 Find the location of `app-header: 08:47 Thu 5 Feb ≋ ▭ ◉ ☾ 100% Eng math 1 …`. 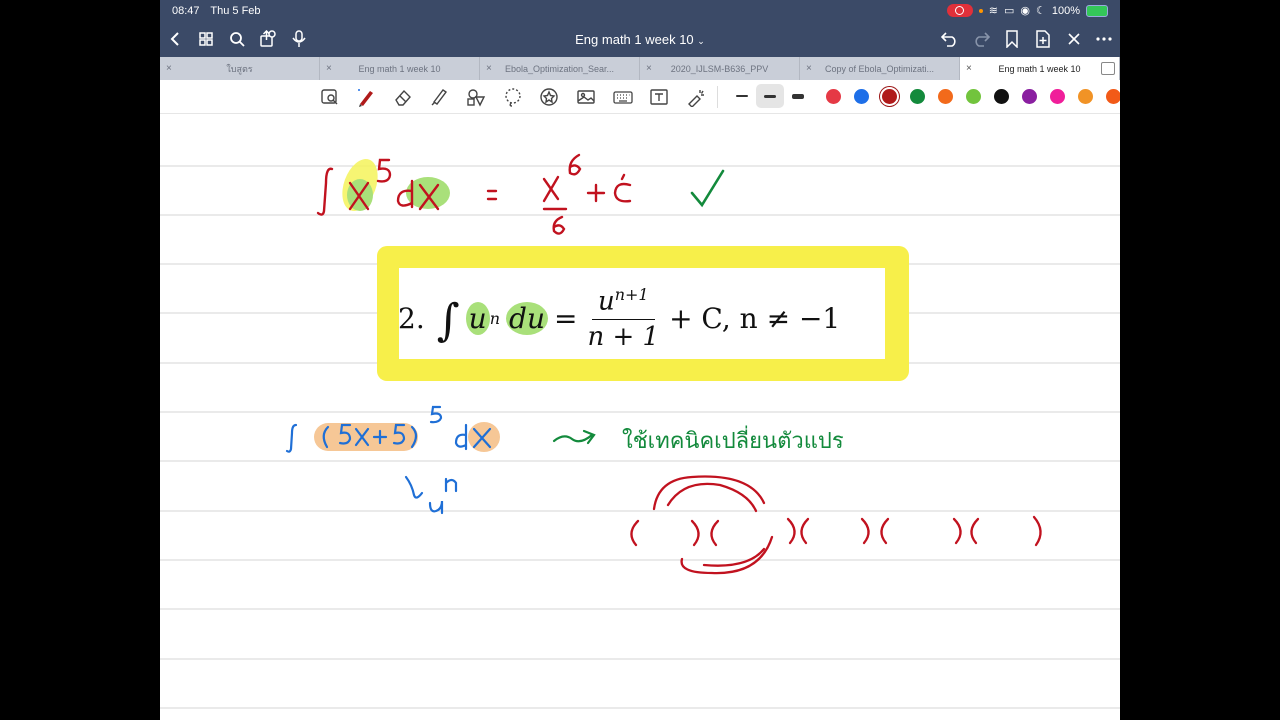

app-header: 08:47 Thu 5 Feb ≋ ▭ ◉ ☾ 100% Eng math 1 … is located at coordinates (640, 28).